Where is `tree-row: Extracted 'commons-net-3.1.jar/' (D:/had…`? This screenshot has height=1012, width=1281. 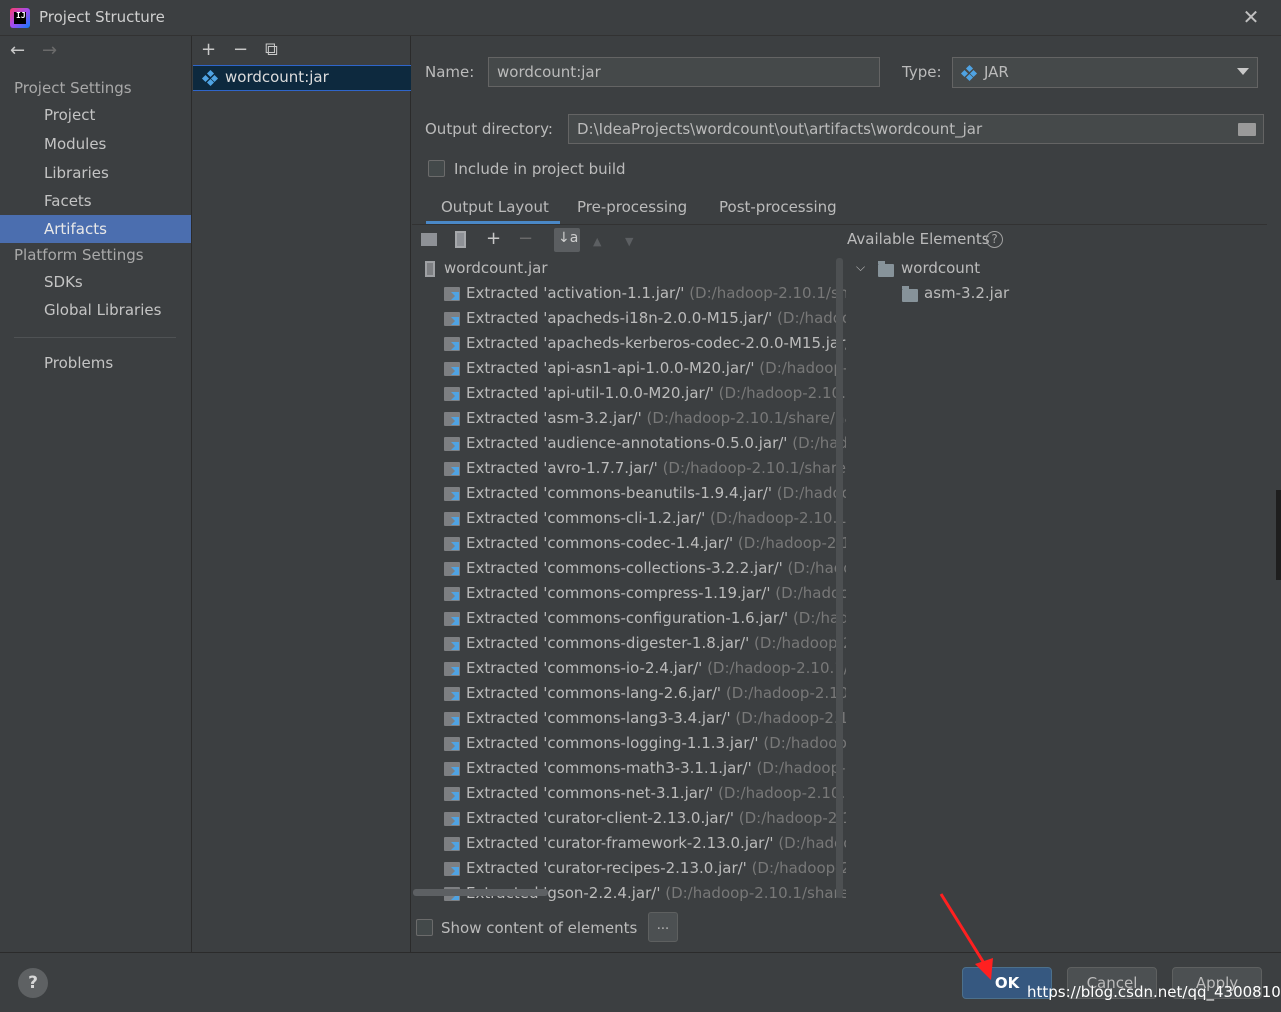 tree-row: Extracted 'commons-net-3.1.jar/' (D:/had… is located at coordinates (629, 793).